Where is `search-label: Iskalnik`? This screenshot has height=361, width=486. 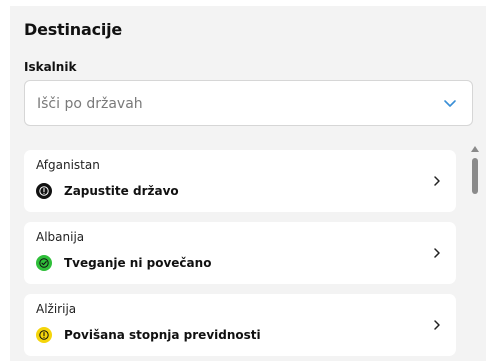 search-label: Iskalnik is located at coordinates (50, 67).